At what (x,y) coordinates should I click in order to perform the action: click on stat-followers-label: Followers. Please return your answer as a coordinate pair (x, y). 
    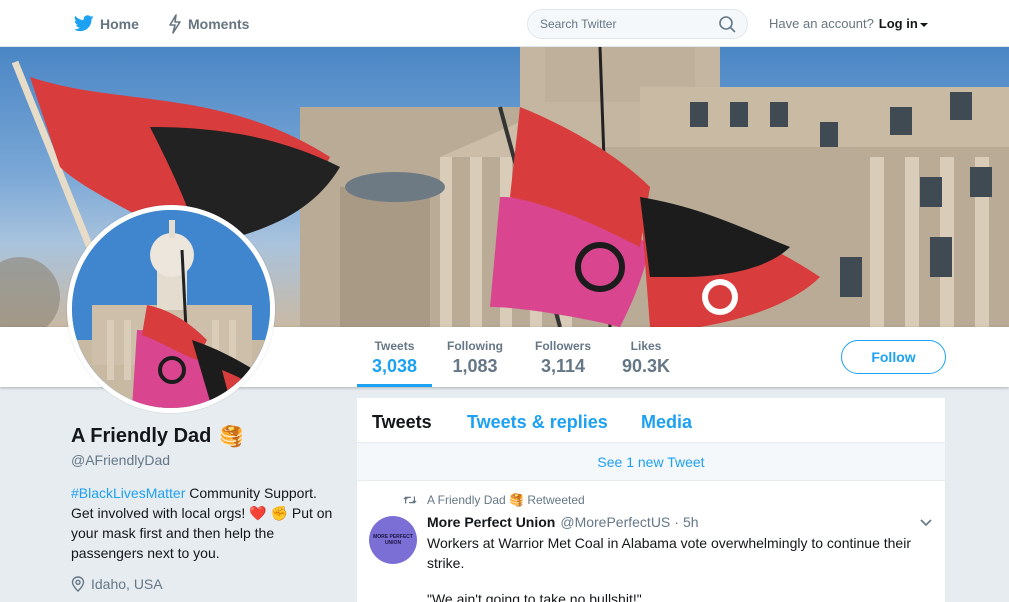
    Looking at the image, I should click on (562, 346).